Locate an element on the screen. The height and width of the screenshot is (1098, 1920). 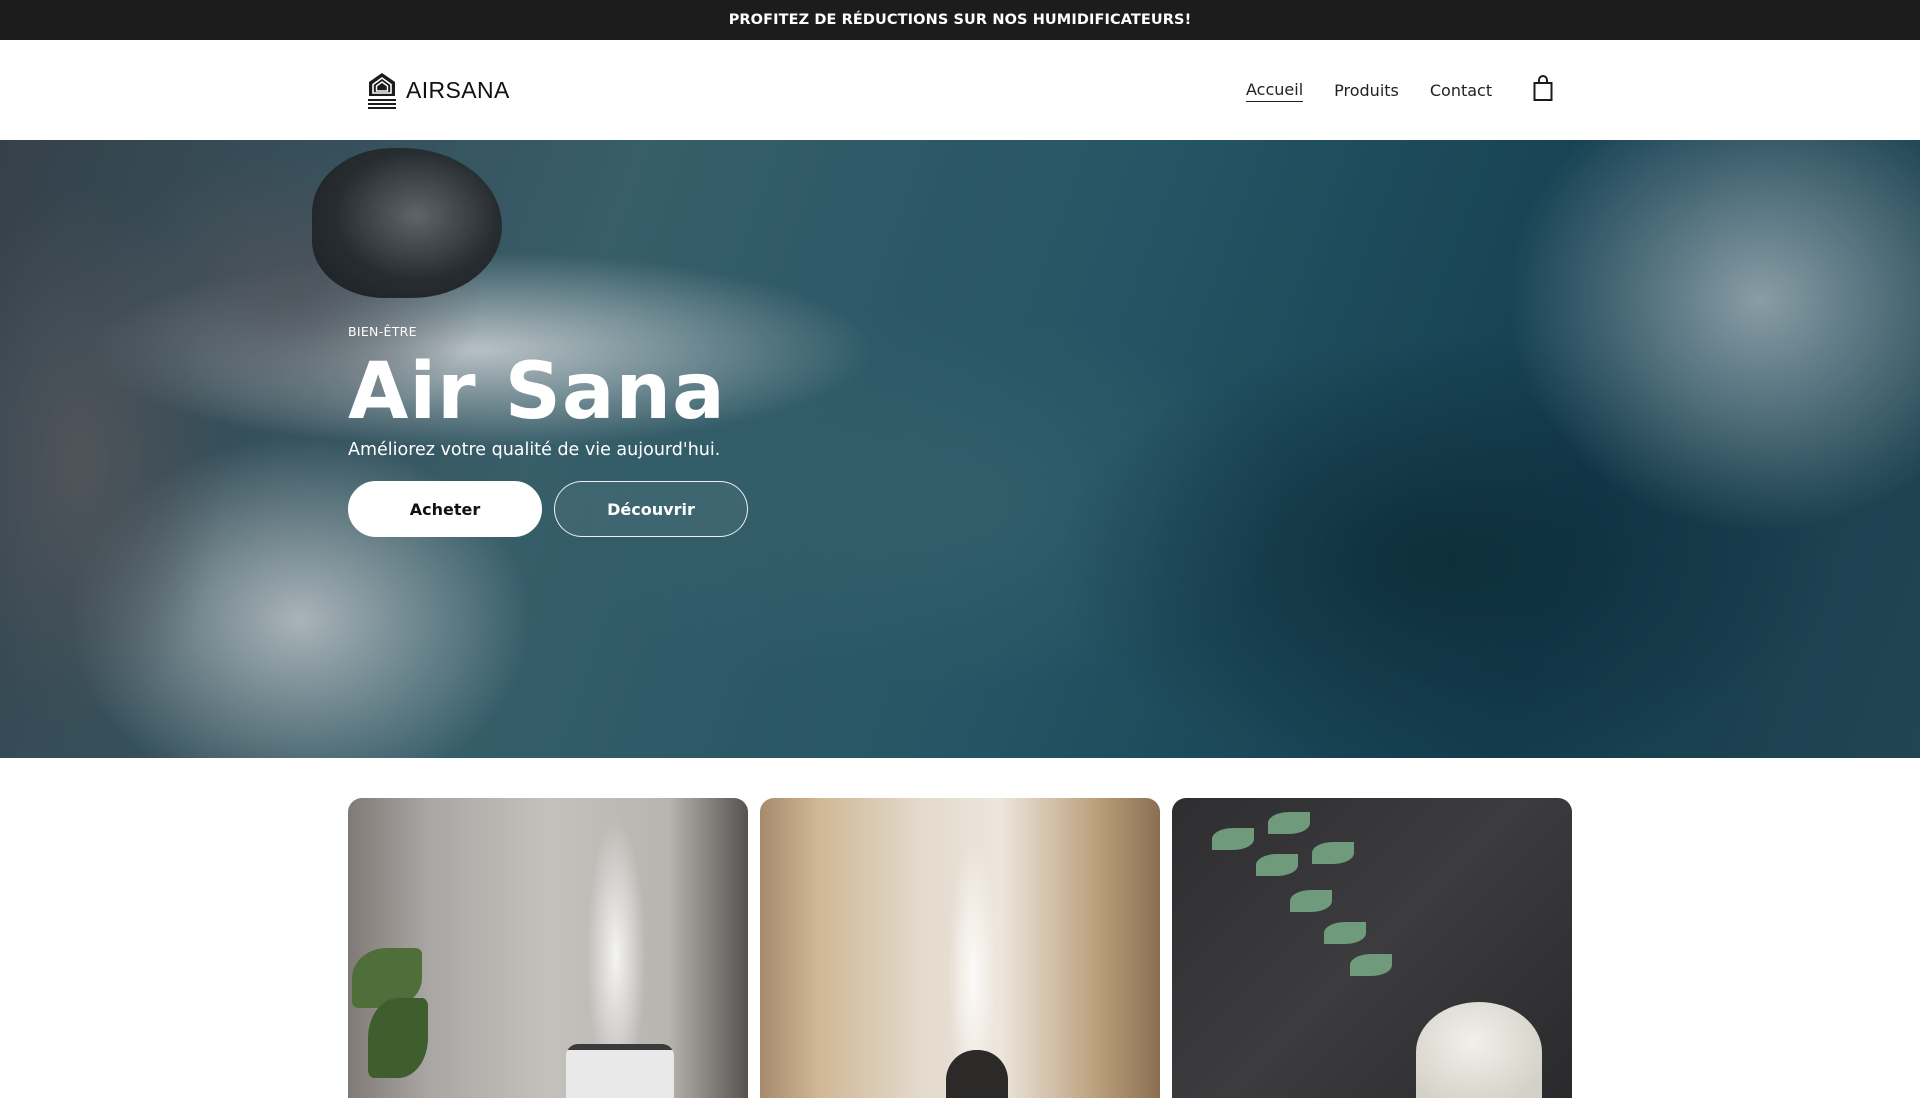
hero-eyebrow: BIEN-ÊTRE is located at coordinates (382, 331).